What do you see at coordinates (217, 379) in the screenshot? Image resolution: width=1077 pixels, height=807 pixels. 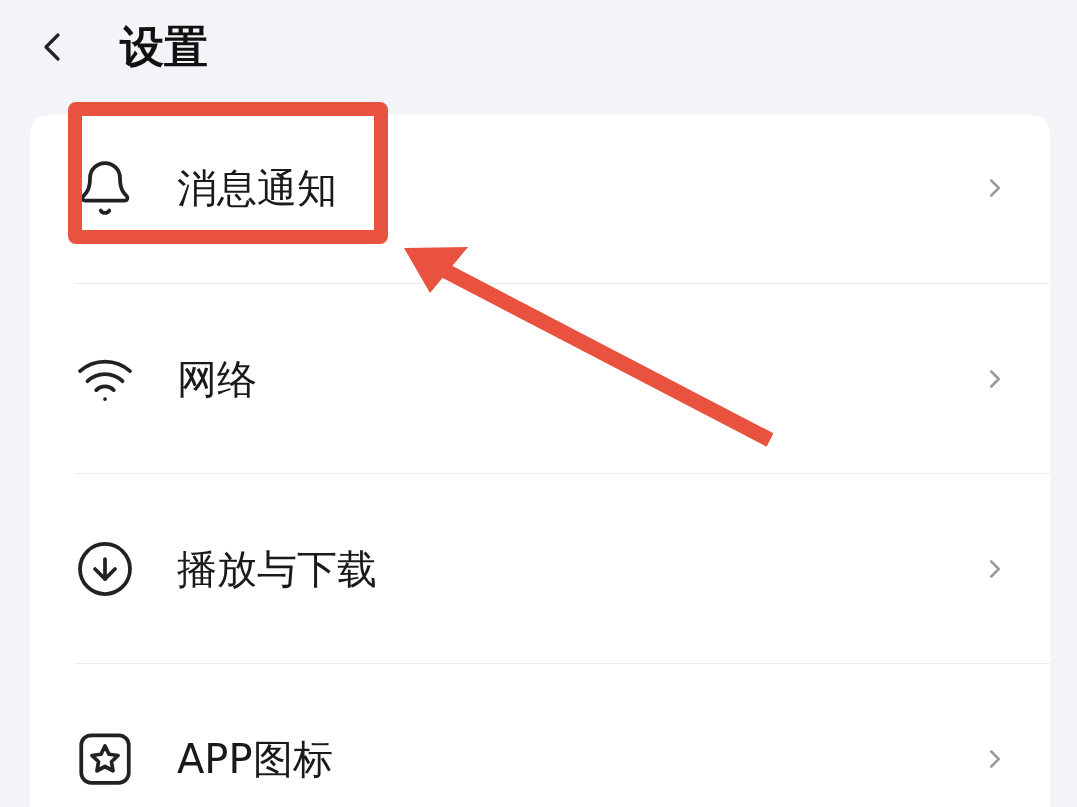 I see `row-label: 网络` at bounding box center [217, 379].